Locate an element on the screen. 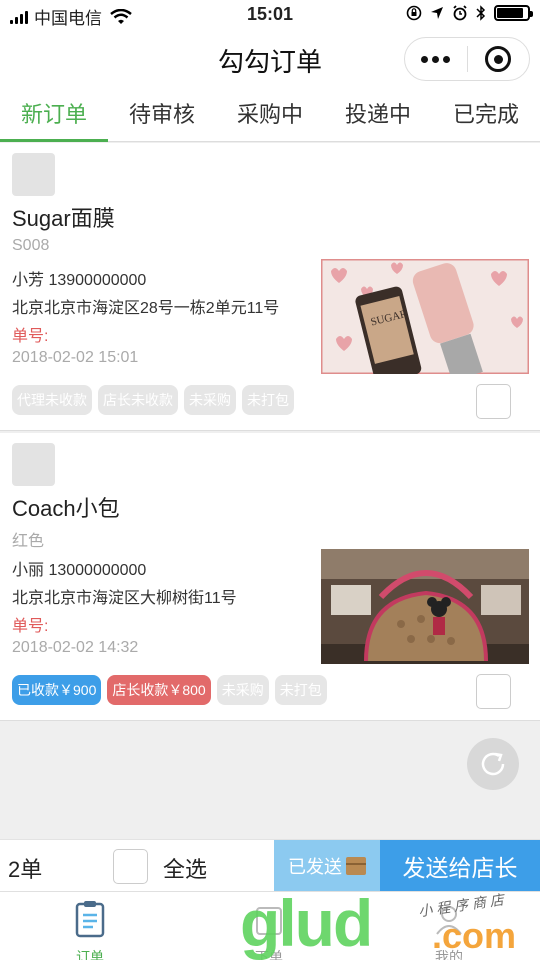 The height and width of the screenshot is (960, 540). battery-icon is located at coordinates (513, 13).